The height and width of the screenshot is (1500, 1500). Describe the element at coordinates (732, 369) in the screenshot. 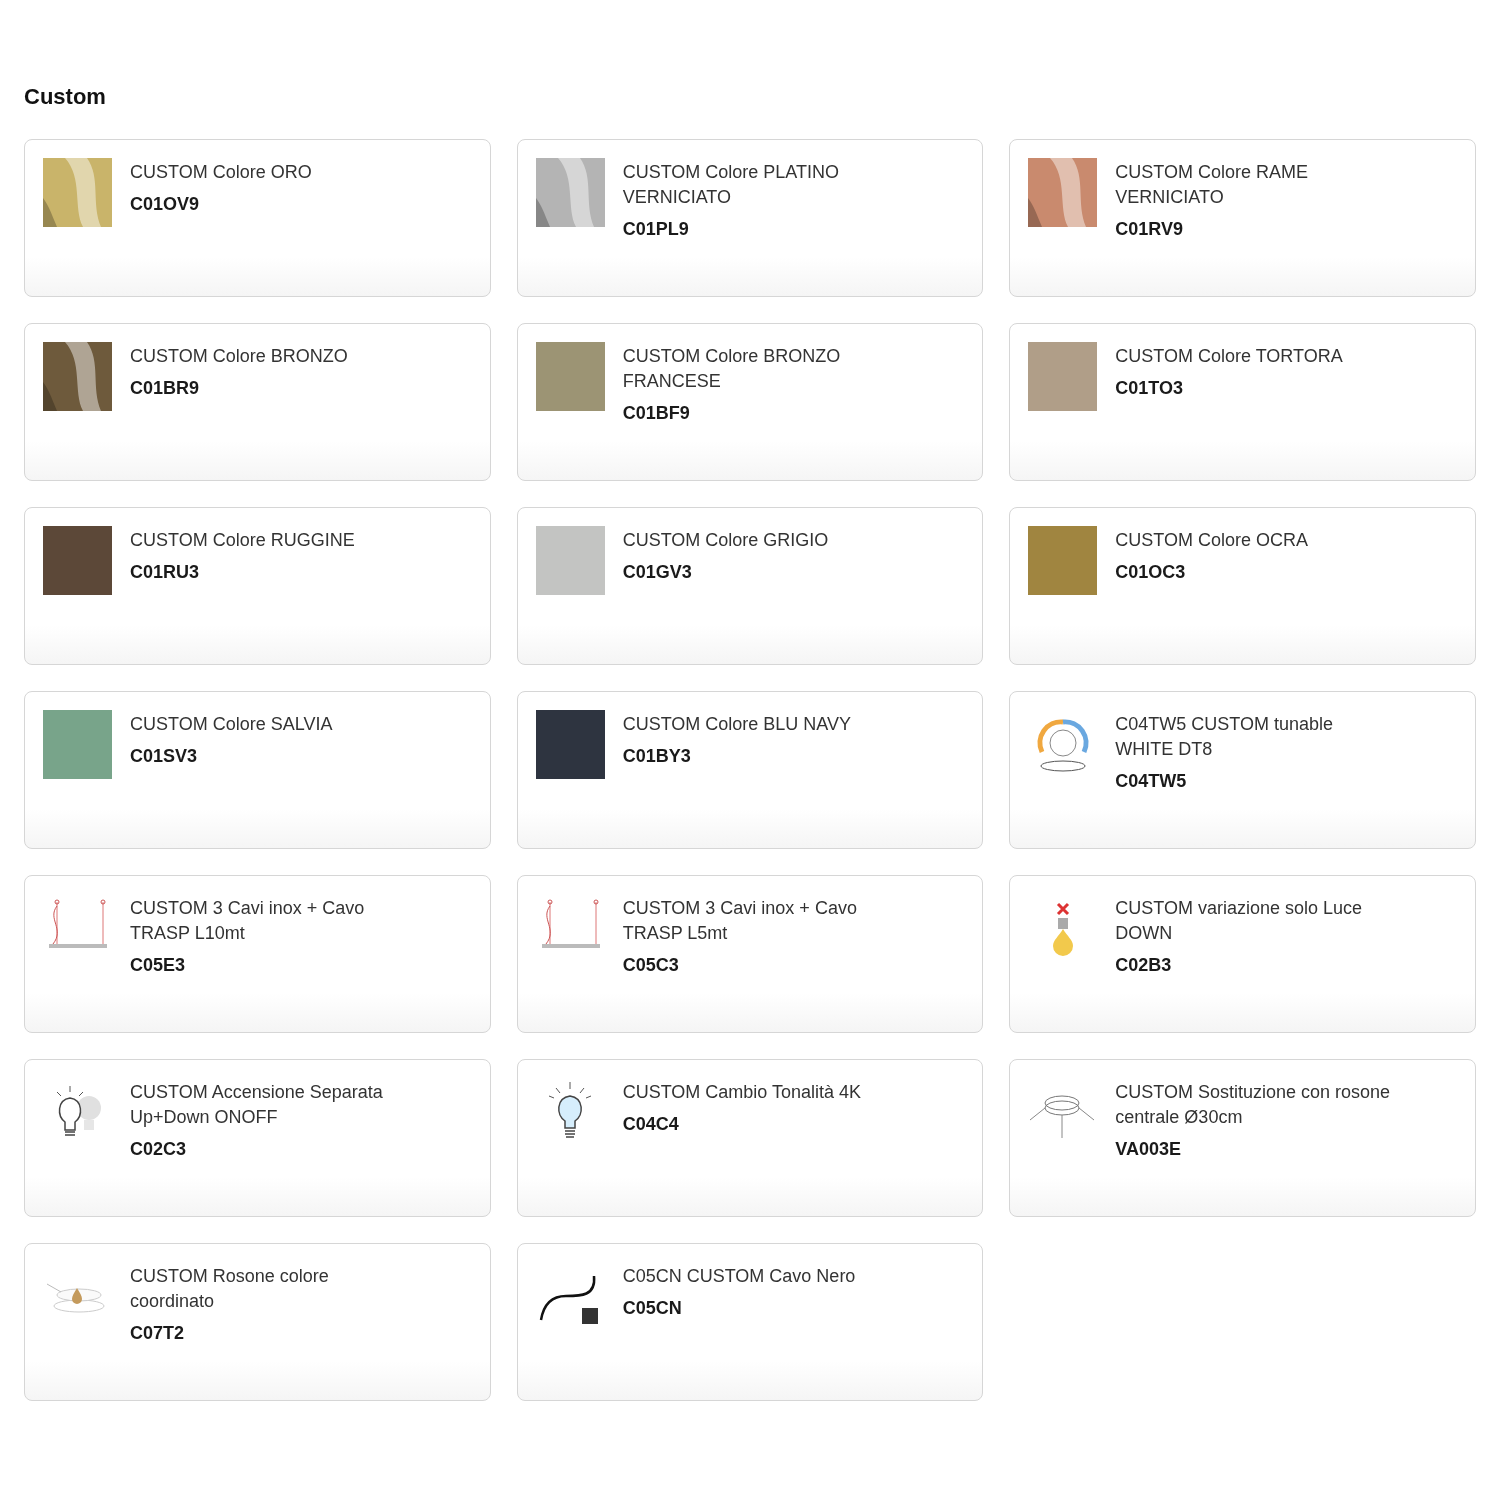

I see `product-name: CUSTOM Colore BRONZO FRANCESE` at that location.